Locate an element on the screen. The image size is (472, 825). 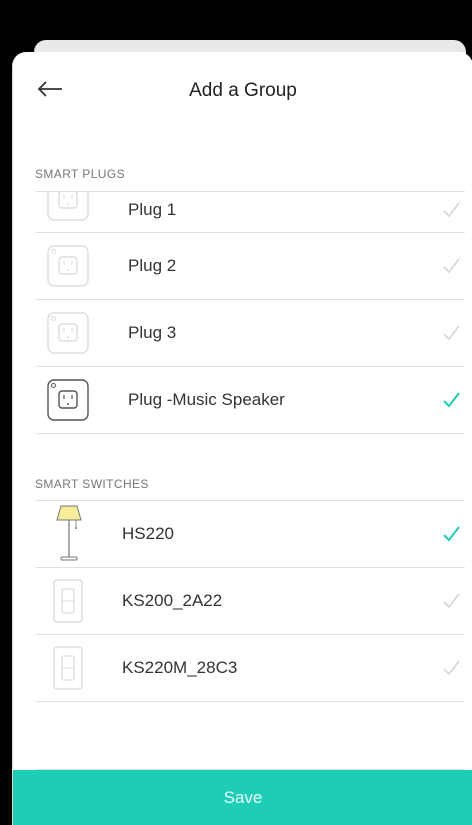
section-label-smart-switches: SMART SWITCHES is located at coordinates (92, 484).